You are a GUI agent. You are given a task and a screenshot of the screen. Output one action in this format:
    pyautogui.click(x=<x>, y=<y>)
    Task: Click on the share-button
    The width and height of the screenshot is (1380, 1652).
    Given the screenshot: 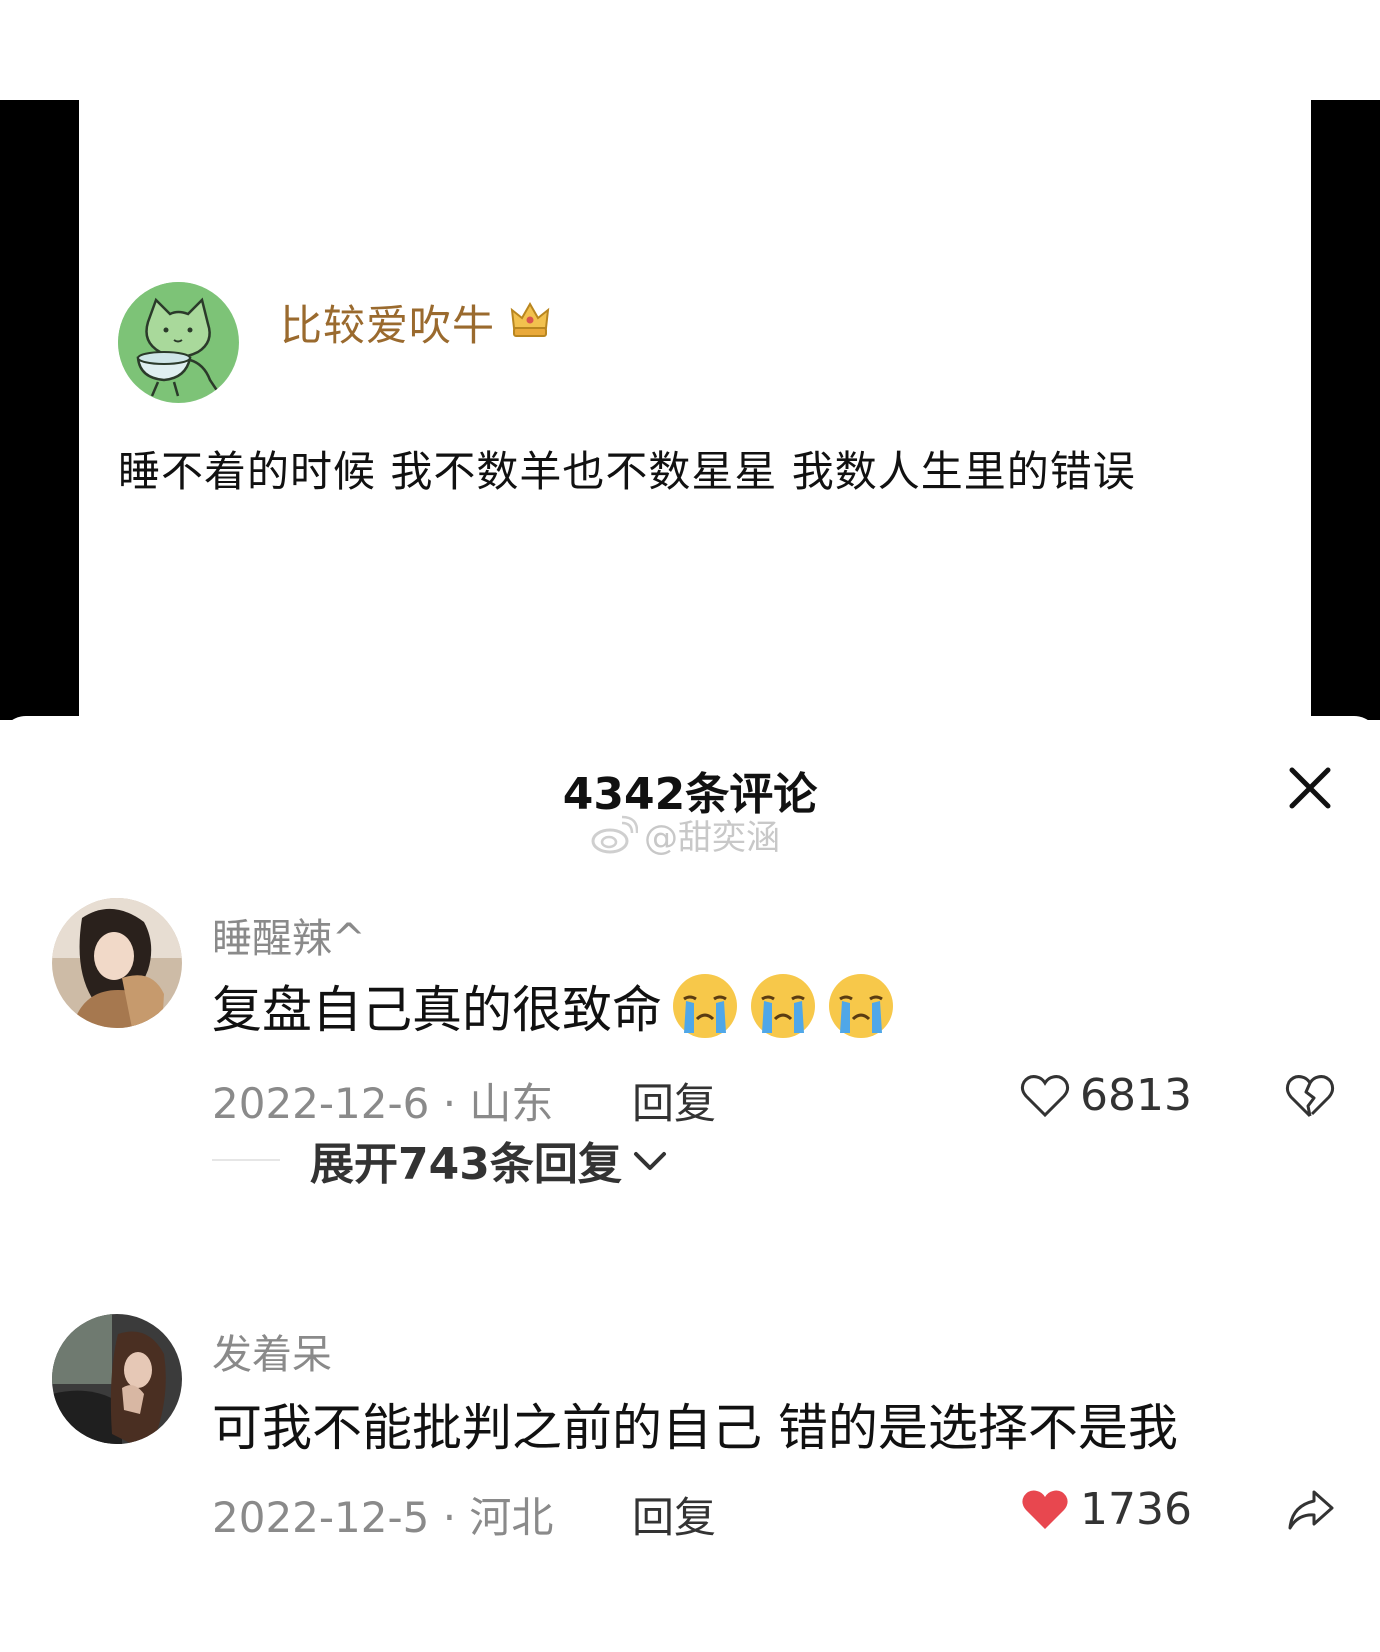 What is the action you would take?
    pyautogui.click(x=1310, y=1512)
    